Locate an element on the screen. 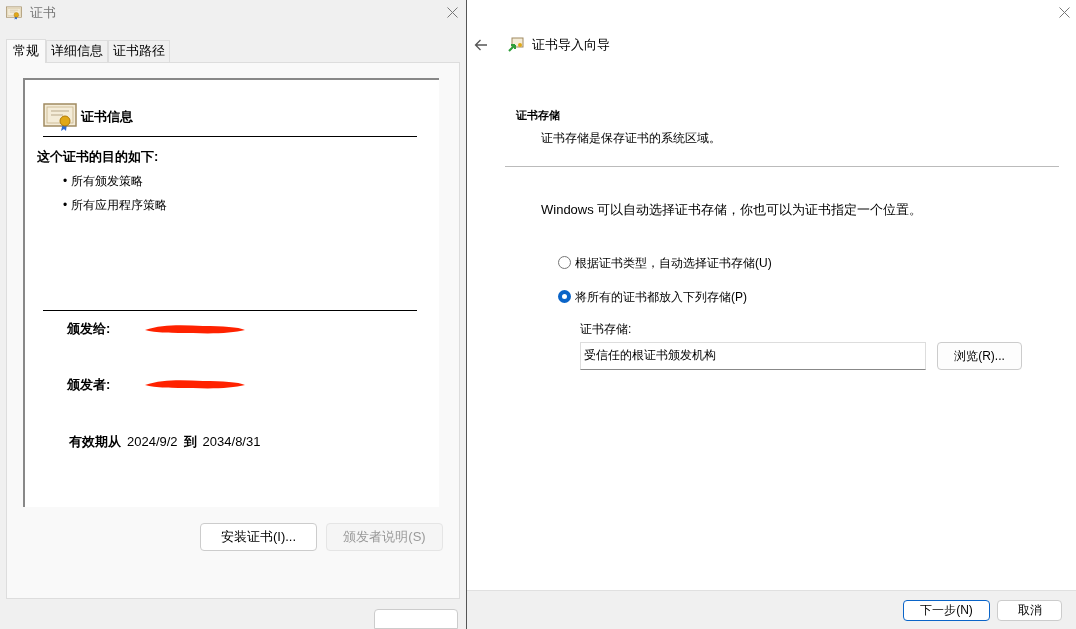 The height and width of the screenshot is (629, 1076). purpose-heading: 这个证书的目的如下: is located at coordinates (98, 156).